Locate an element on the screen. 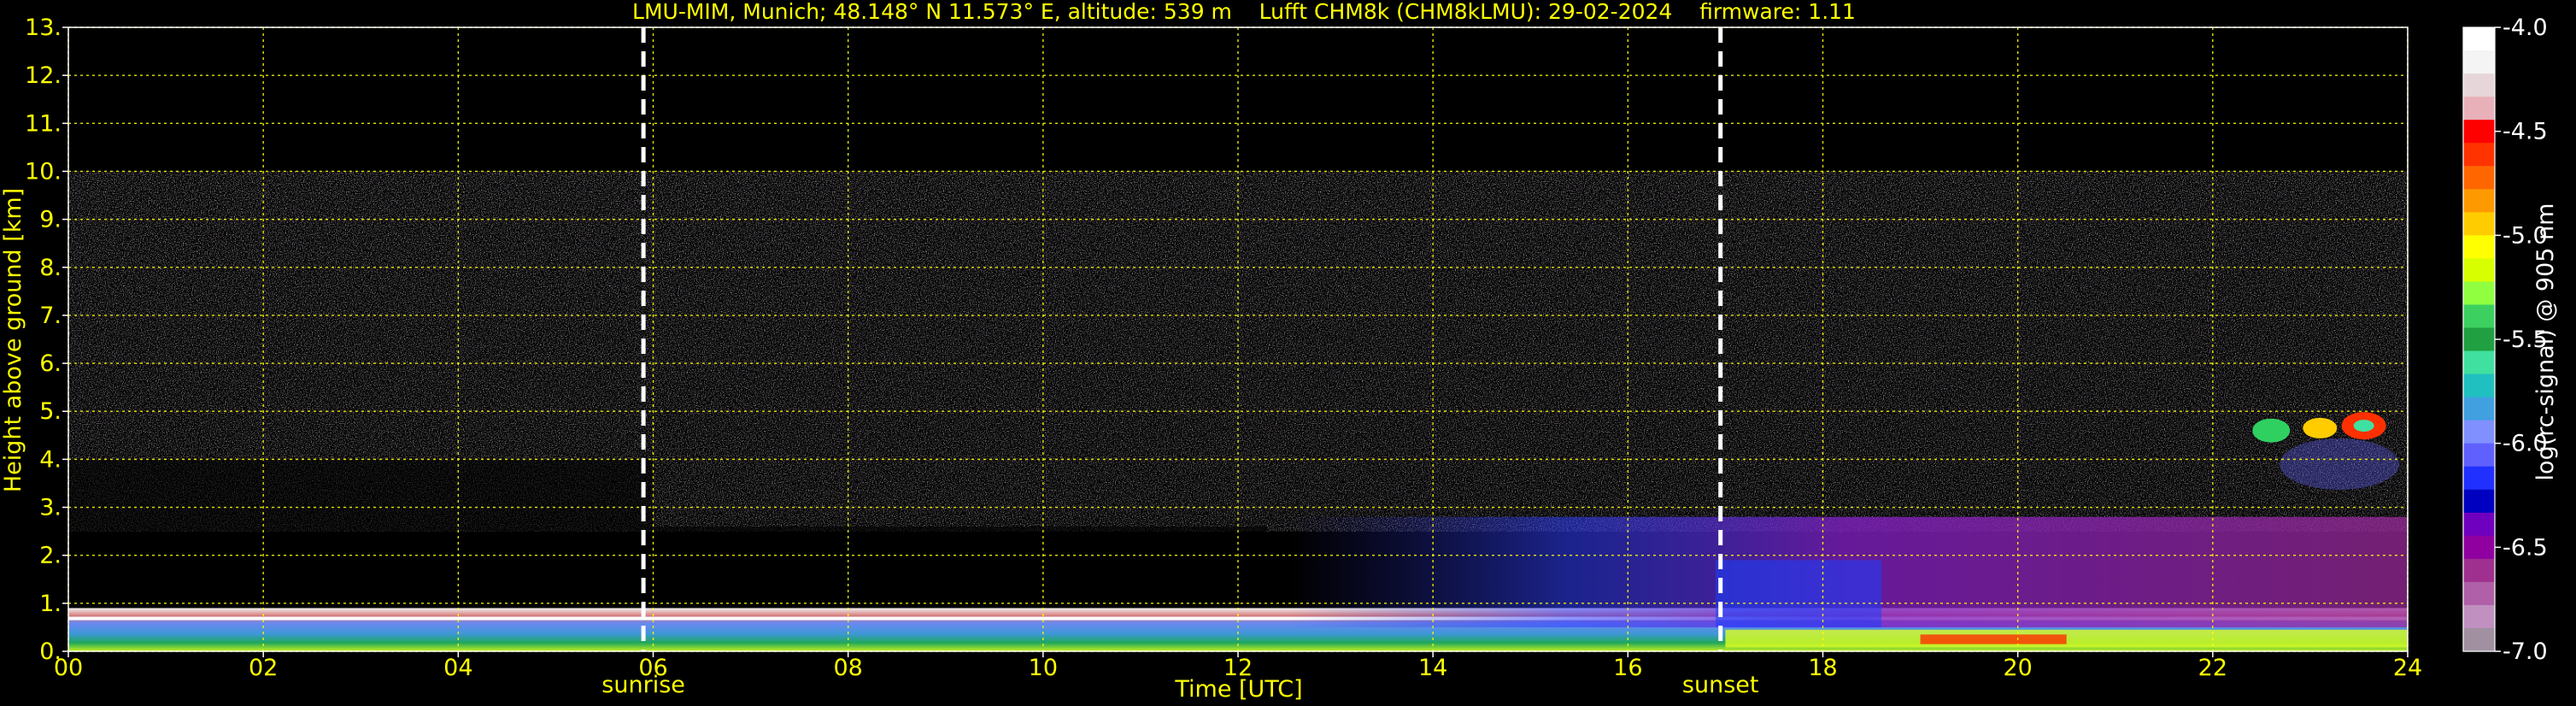 The image size is (2576, 706). x-tick-label: 04 is located at coordinates (457, 668).